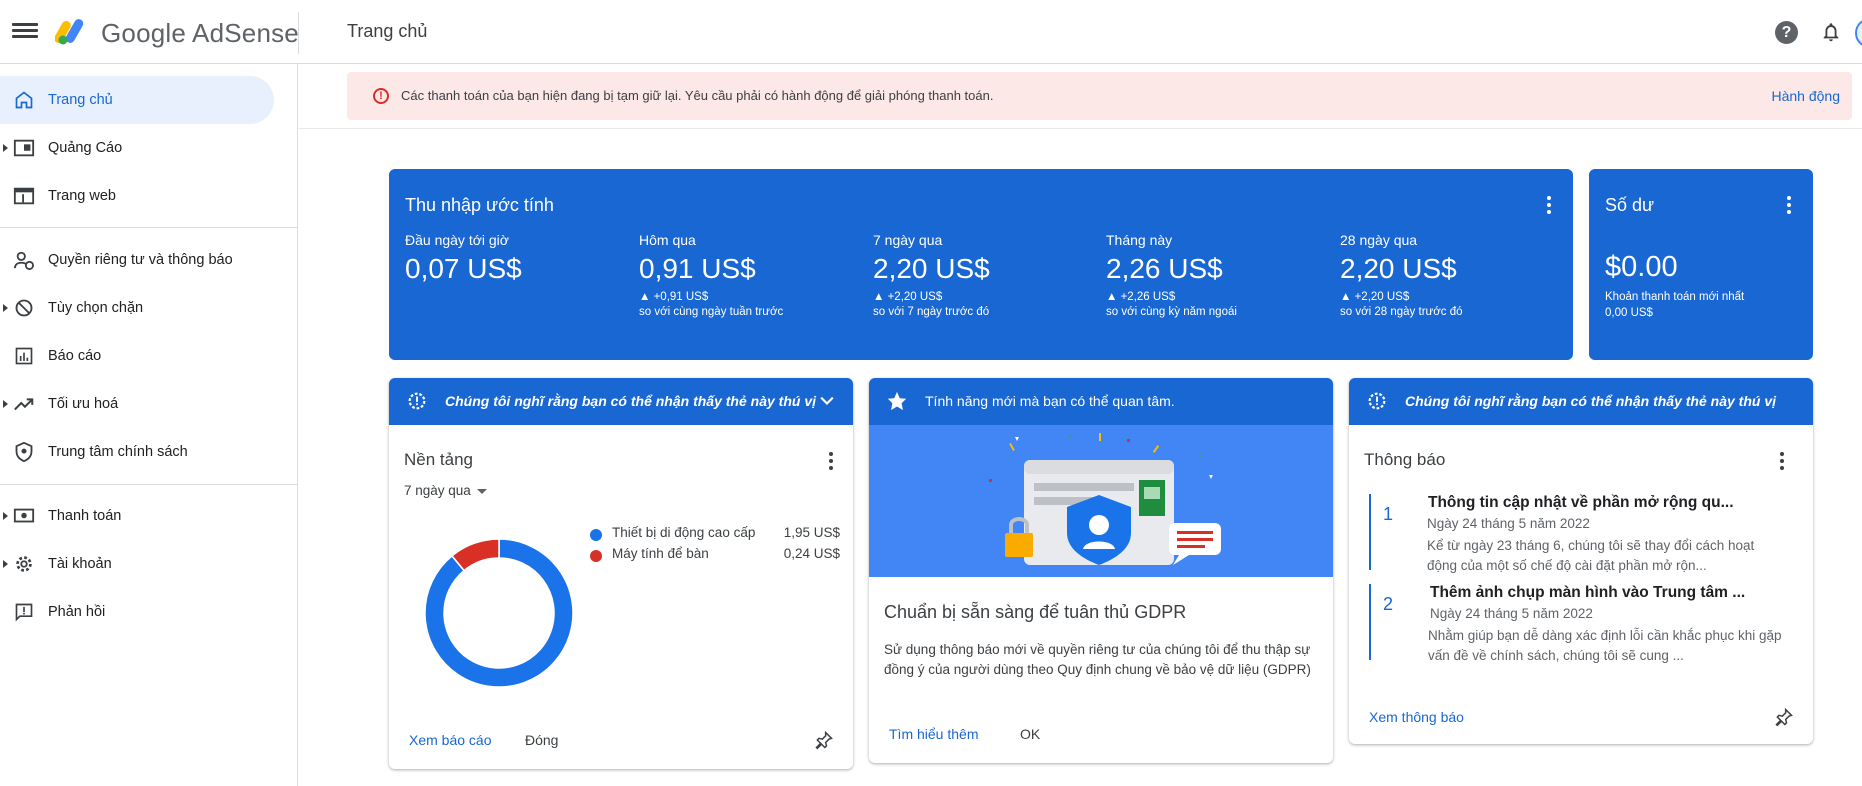  Describe the element at coordinates (1139, 240) in the screenshot. I see `metric-label: Tháng này` at that location.